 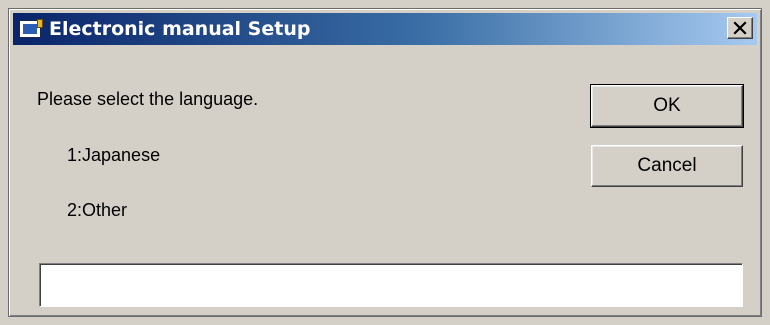 What do you see at coordinates (667, 106) in the screenshot?
I see `ok-button: OK` at bounding box center [667, 106].